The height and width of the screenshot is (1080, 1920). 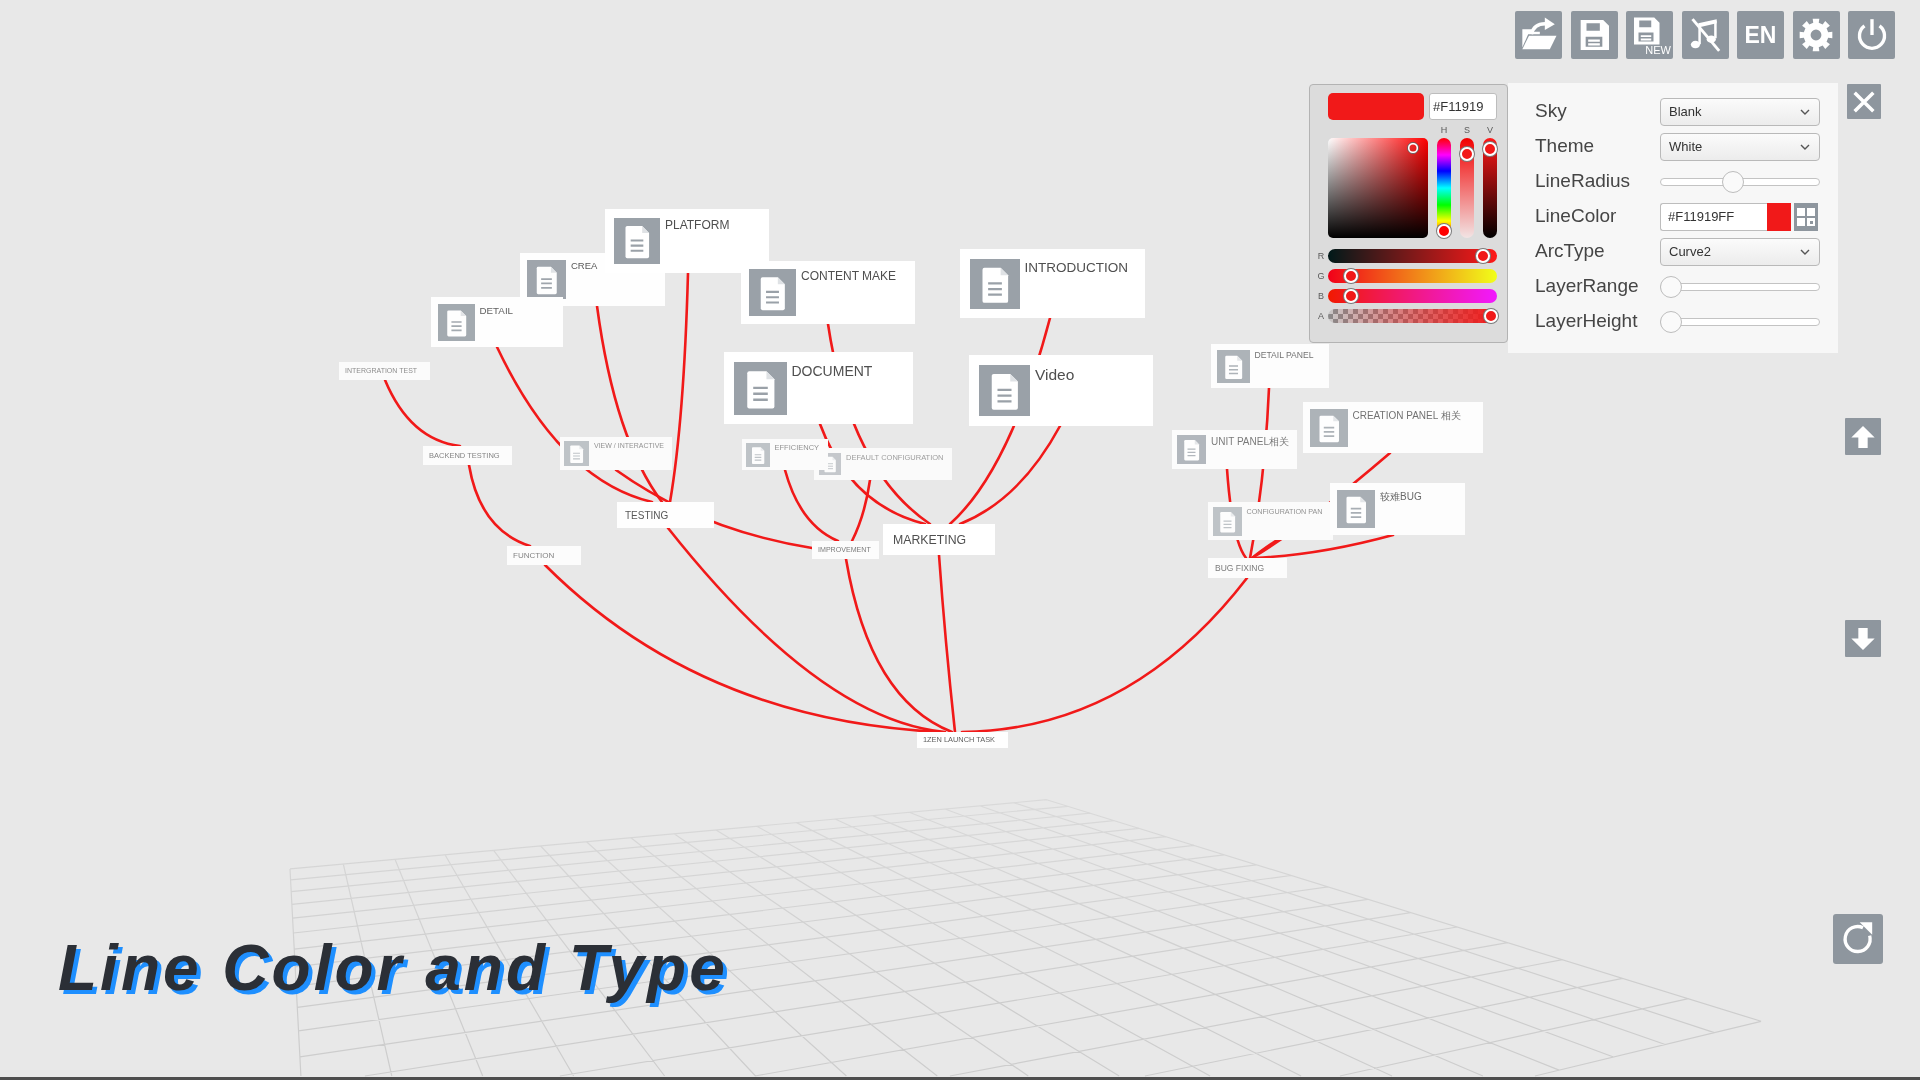 I want to click on hex-field: #F11919, so click(x=1463, y=106).